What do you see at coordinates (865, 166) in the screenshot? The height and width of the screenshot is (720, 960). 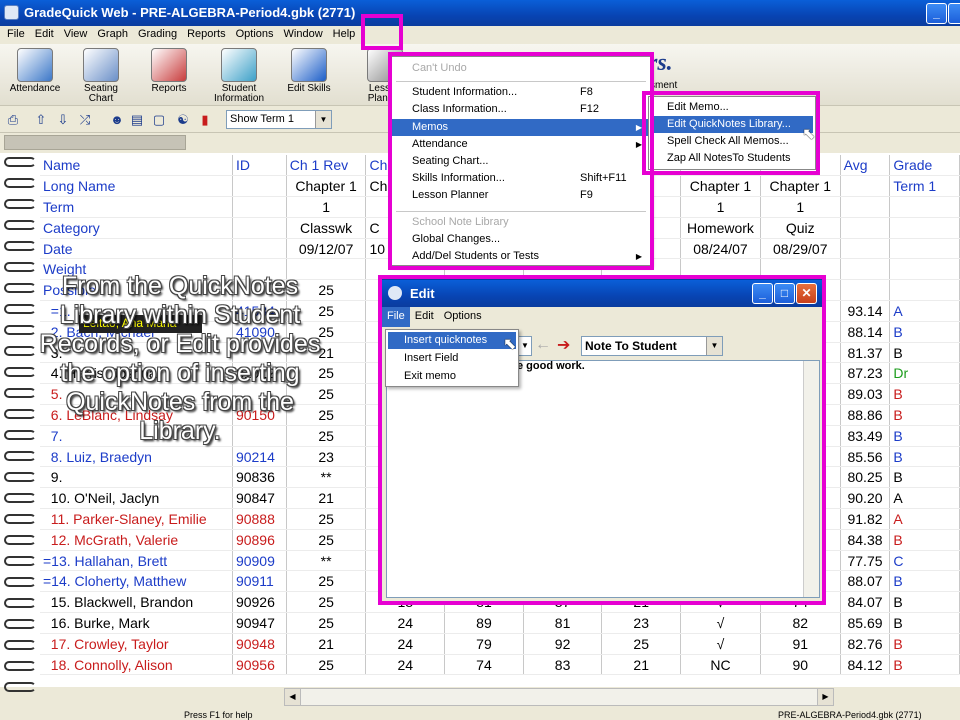 I see `column-header: Avg` at bounding box center [865, 166].